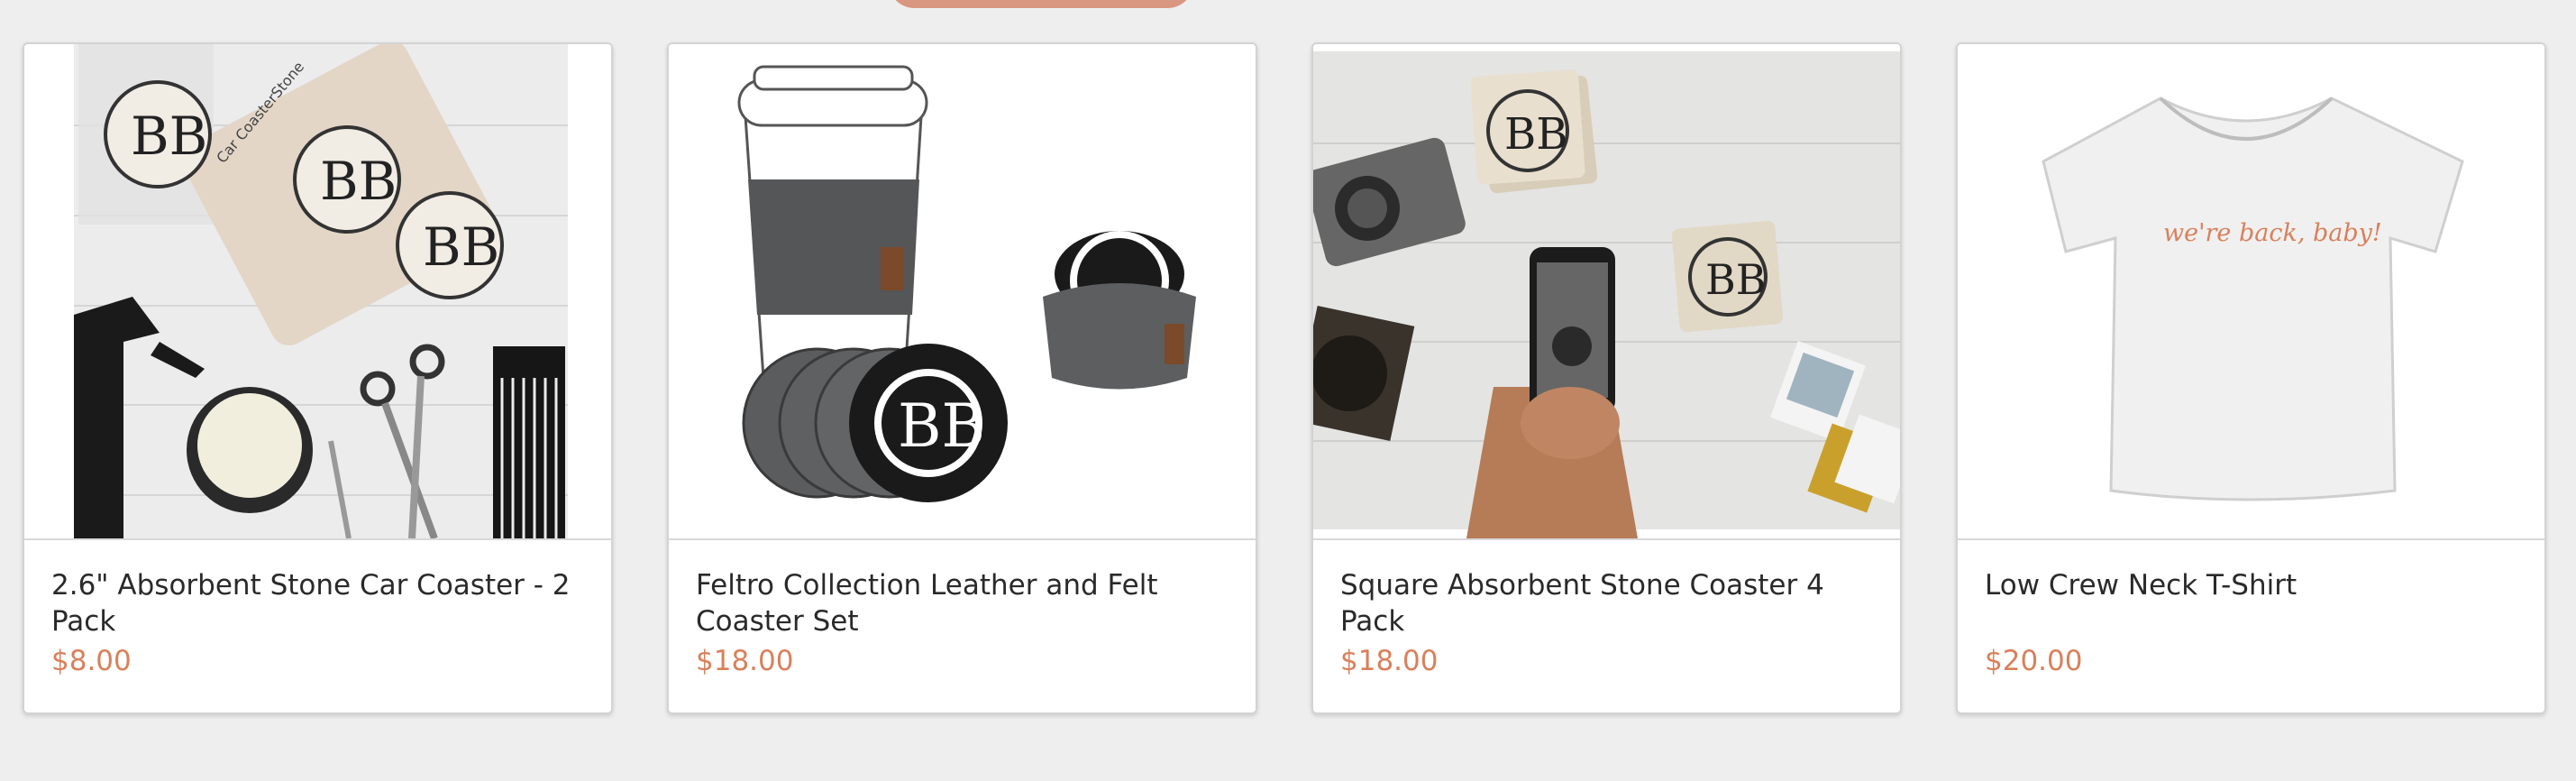  I want to click on product-title: Square Absorbent Stone Coaster 4 Pack, so click(1606, 603).